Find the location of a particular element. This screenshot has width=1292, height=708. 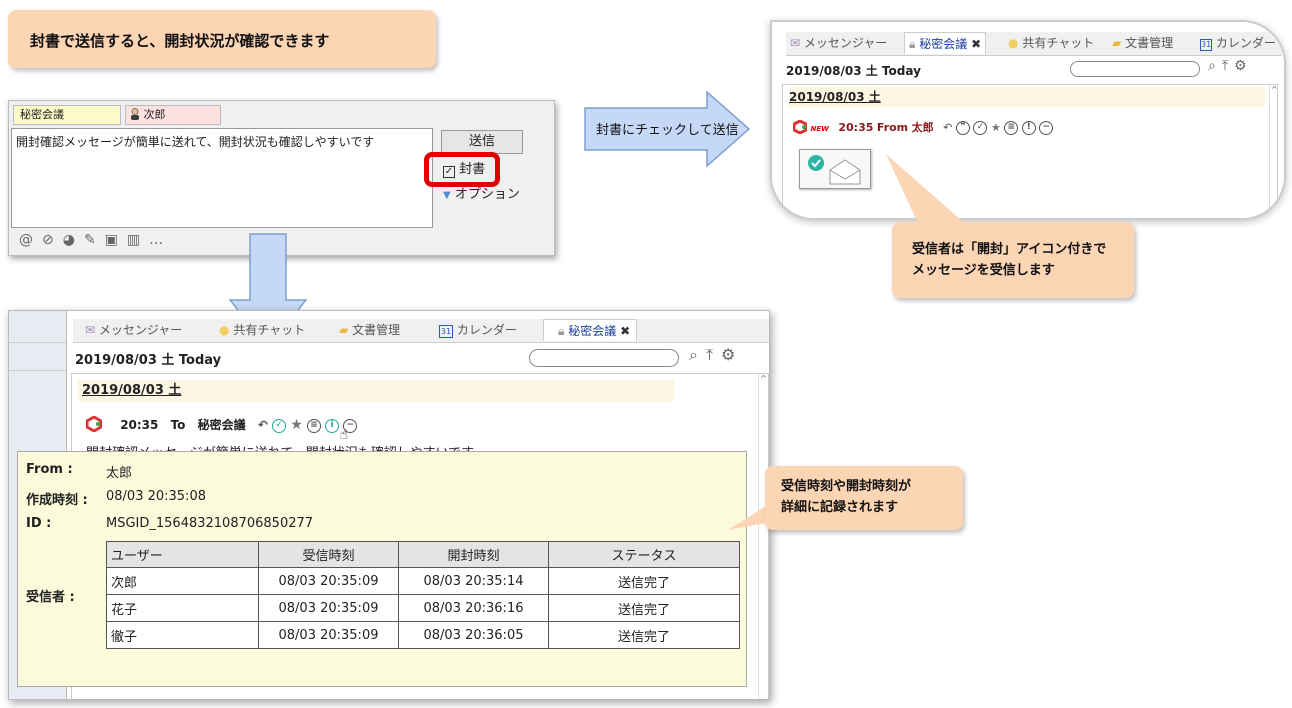

minus-icon: − is located at coordinates (1046, 128).